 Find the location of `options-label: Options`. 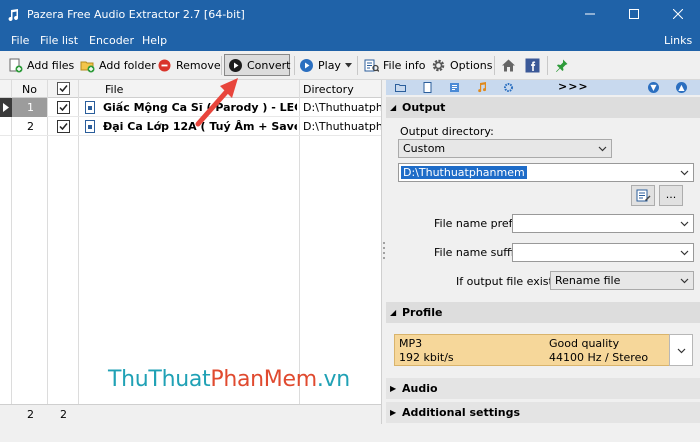

options-label: Options is located at coordinates (471, 65).